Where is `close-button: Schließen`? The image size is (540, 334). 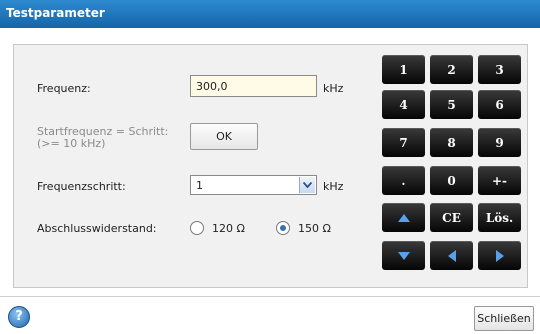 close-button: Schließen is located at coordinates (504, 318).